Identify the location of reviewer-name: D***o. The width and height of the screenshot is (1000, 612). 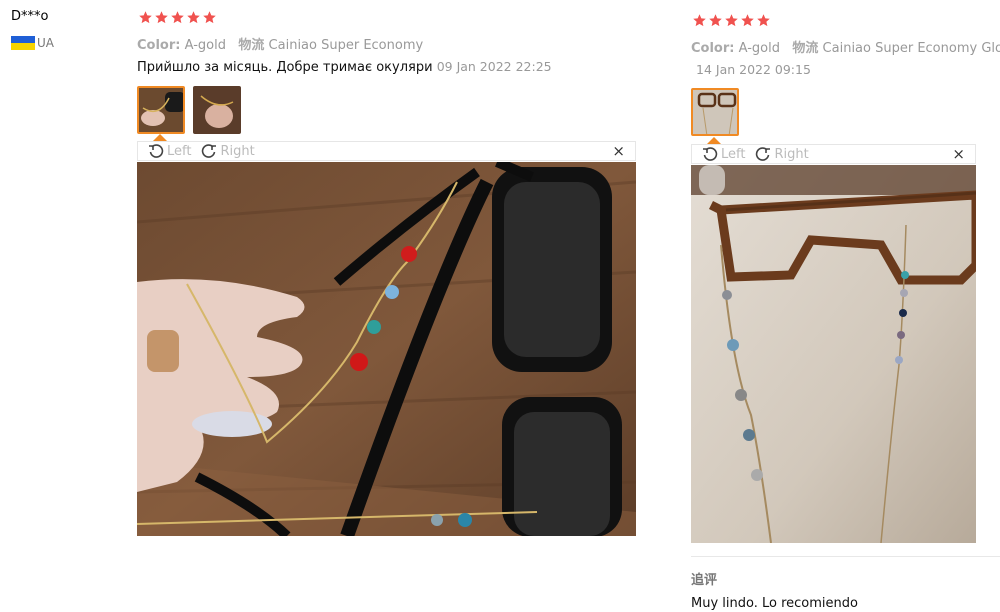
(30, 16).